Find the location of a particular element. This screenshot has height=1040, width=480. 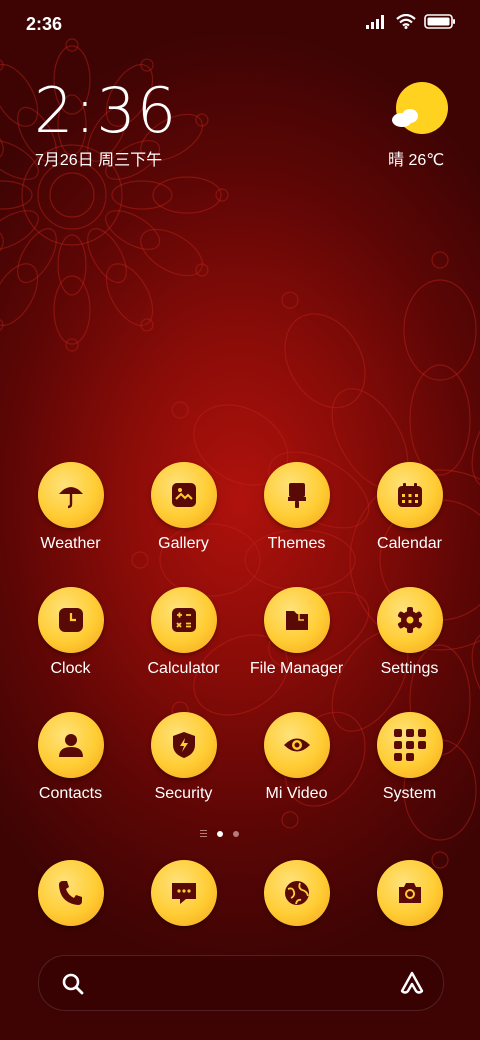

app-label: Weather is located at coordinates (70, 543).